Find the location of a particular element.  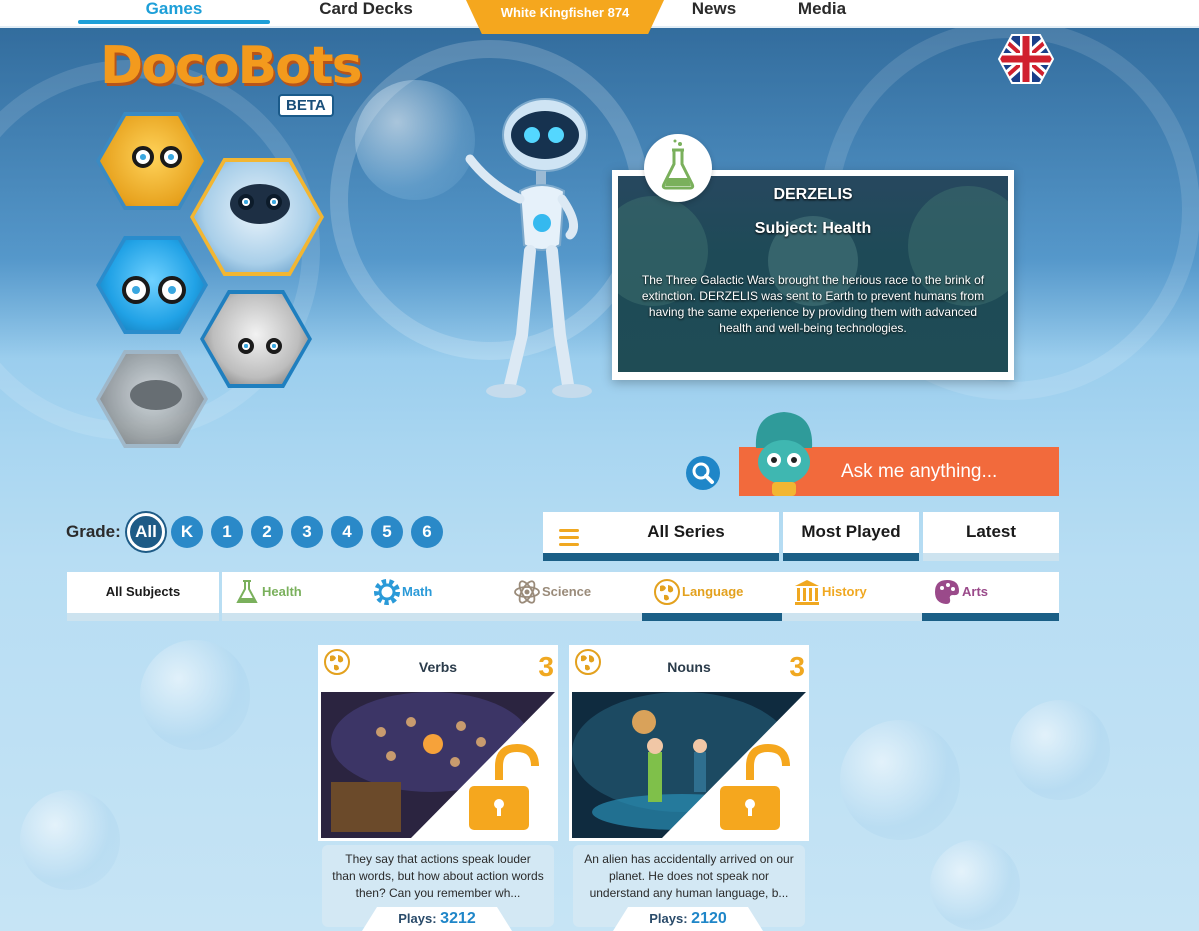

bot-hex-locked-grey is located at coordinates (152, 399).